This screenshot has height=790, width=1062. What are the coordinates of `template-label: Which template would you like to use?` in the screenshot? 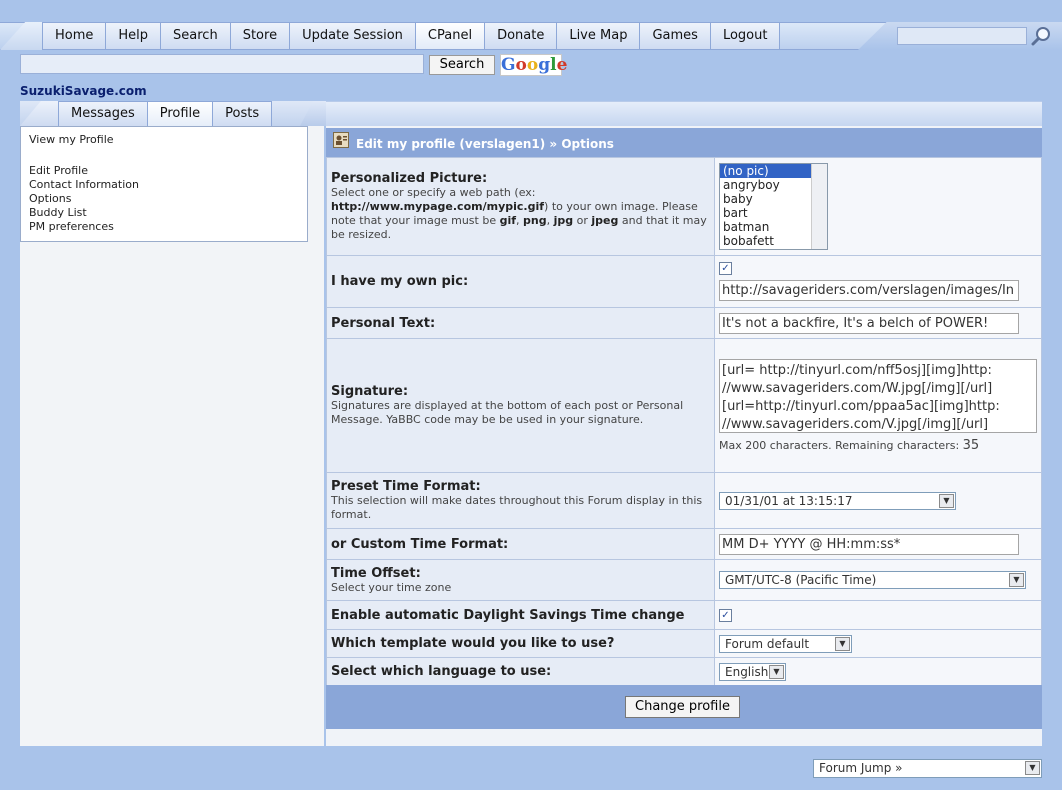 It's located at (473, 643).